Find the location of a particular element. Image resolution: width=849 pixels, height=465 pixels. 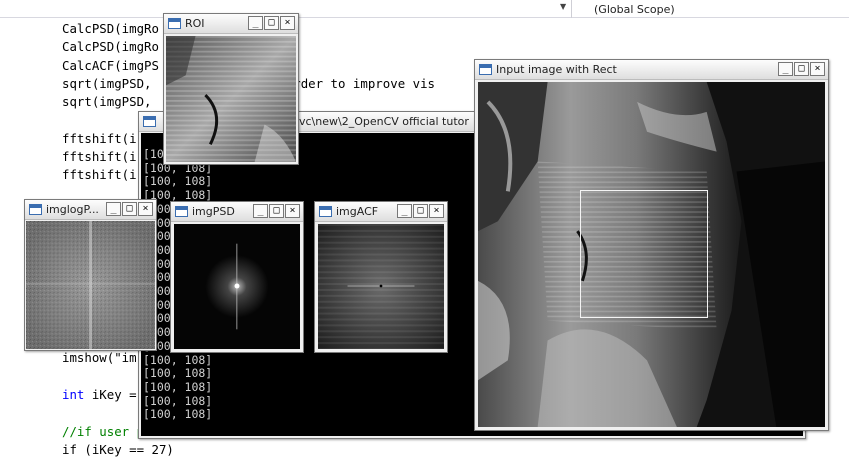

code-token: imshow("im is located at coordinates (99, 358).